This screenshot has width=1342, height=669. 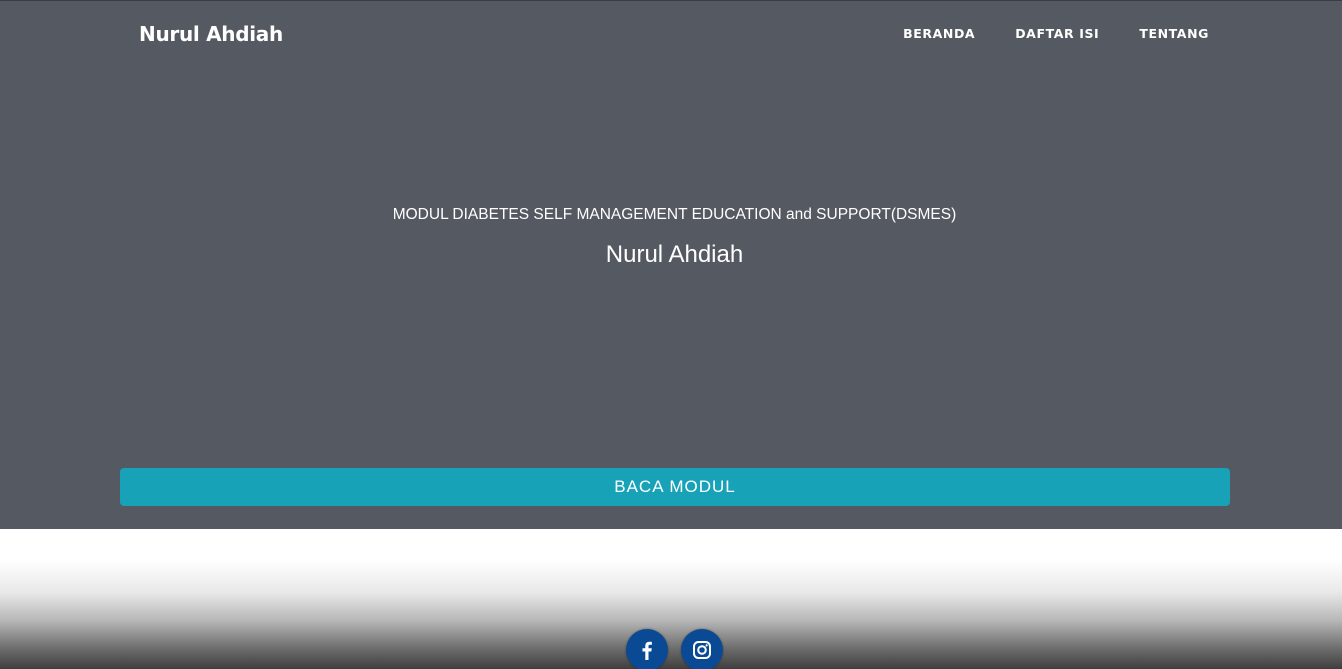 I want to click on nav-beranda: BERANDA, so click(x=939, y=34).